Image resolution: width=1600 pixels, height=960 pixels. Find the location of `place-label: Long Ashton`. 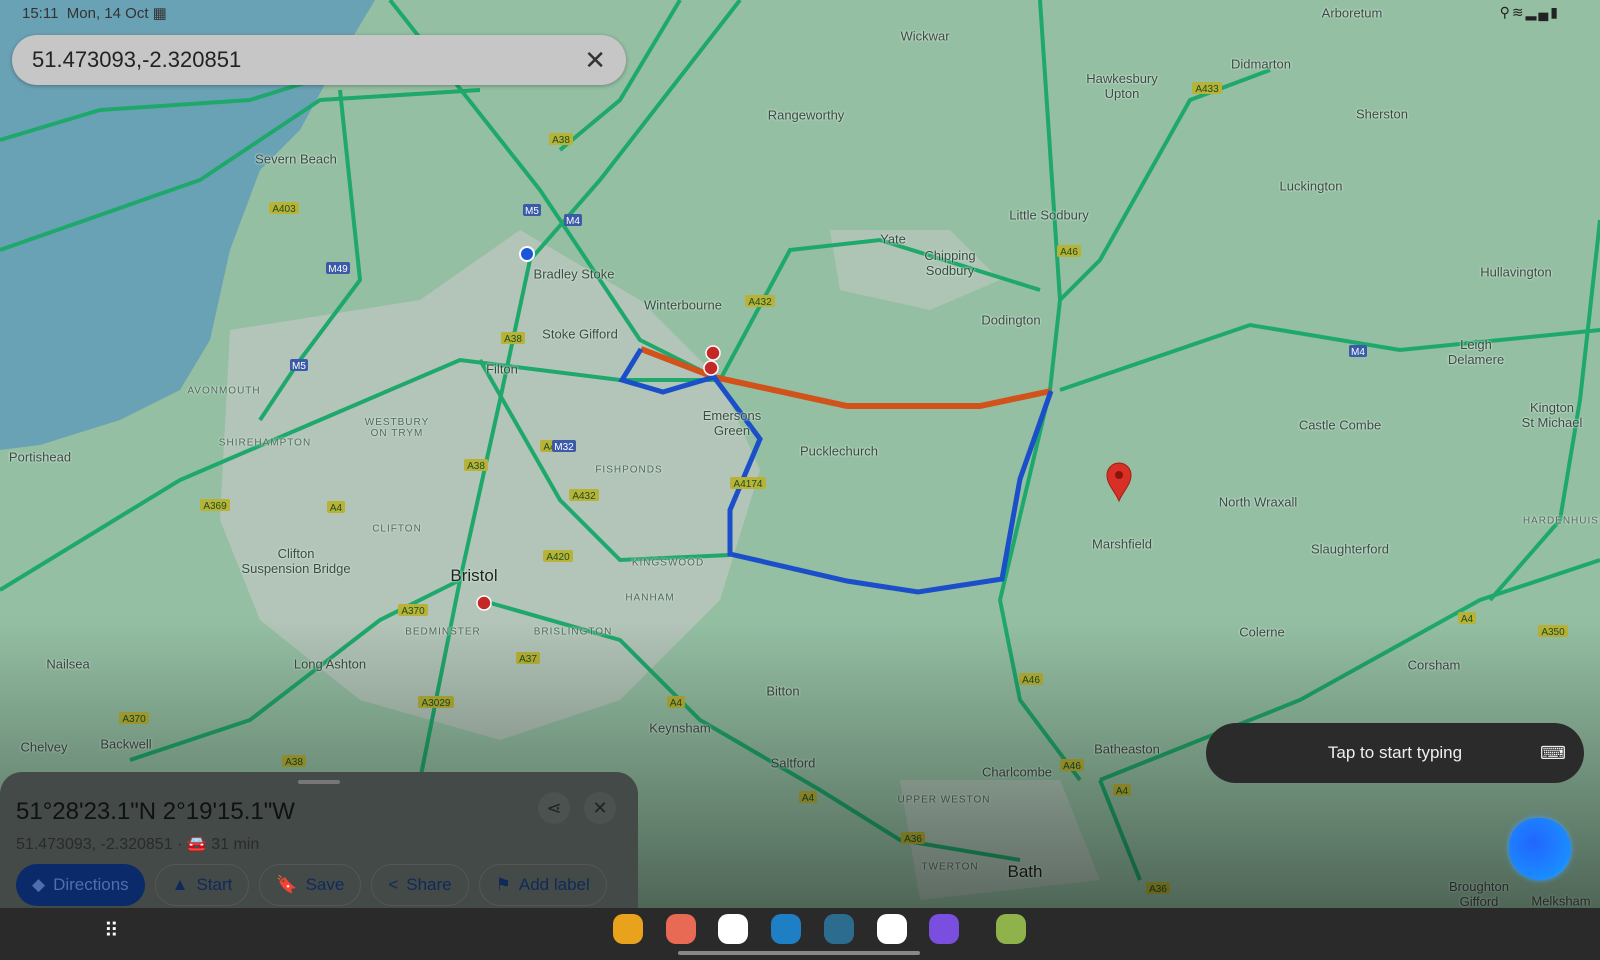

place-label: Long Ashton is located at coordinates (330, 664).